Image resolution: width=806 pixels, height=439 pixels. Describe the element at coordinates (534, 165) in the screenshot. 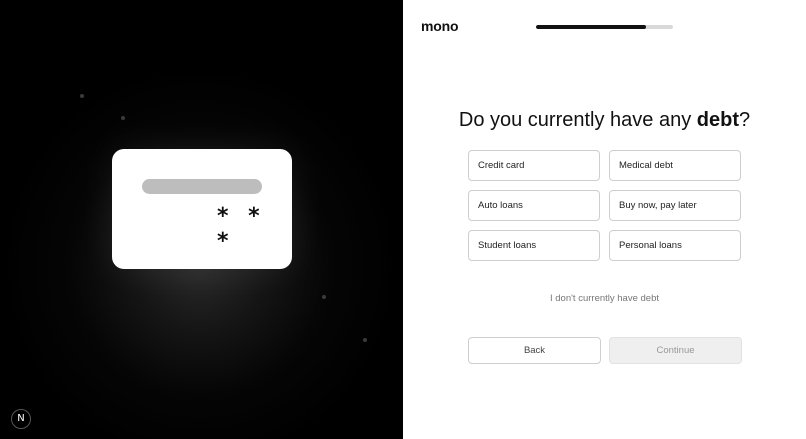

I see `option-credit-card: Credit card` at that location.